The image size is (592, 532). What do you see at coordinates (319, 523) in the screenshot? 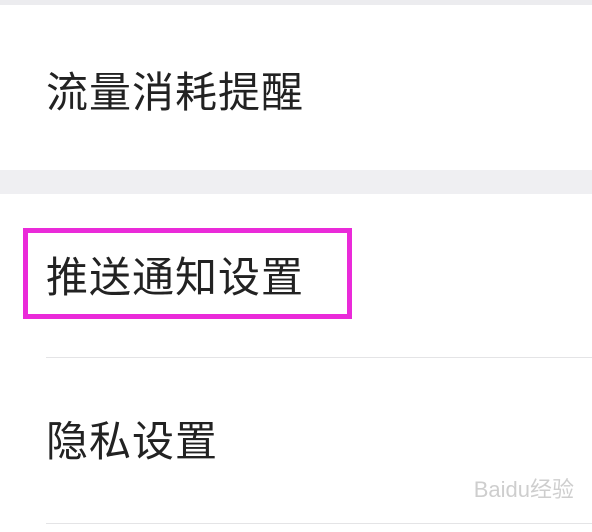
I see `list-divider` at bounding box center [319, 523].